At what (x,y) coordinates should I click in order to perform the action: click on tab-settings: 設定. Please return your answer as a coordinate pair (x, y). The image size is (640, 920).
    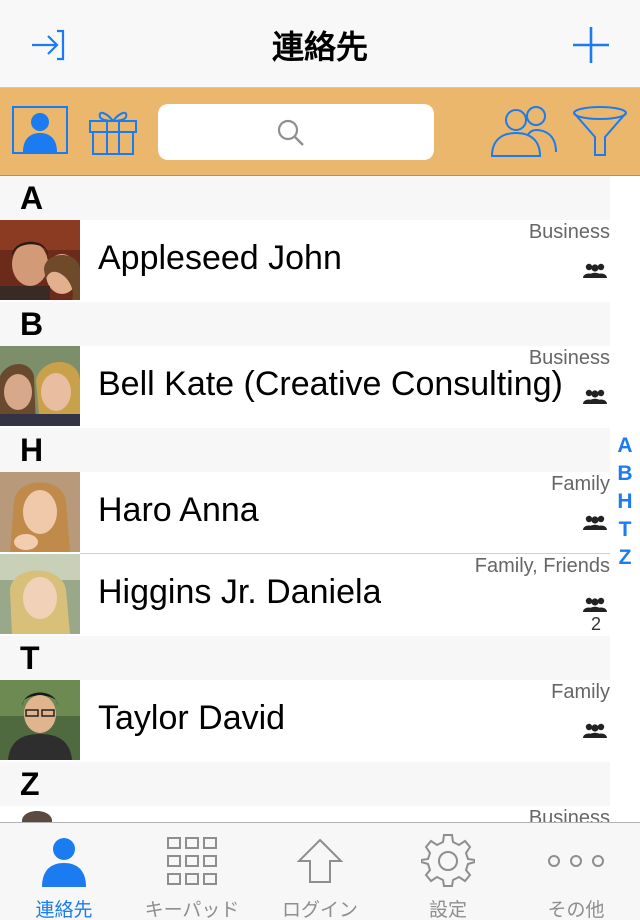
    Looking at the image, I should click on (448, 871).